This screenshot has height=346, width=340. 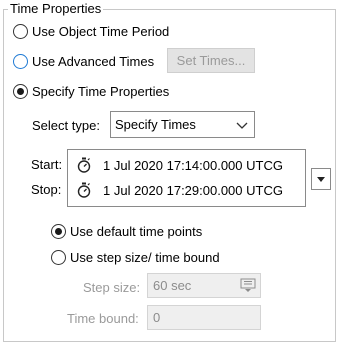 I want to click on option-advanced-times: Use Advanced Times, so click(x=83, y=61).